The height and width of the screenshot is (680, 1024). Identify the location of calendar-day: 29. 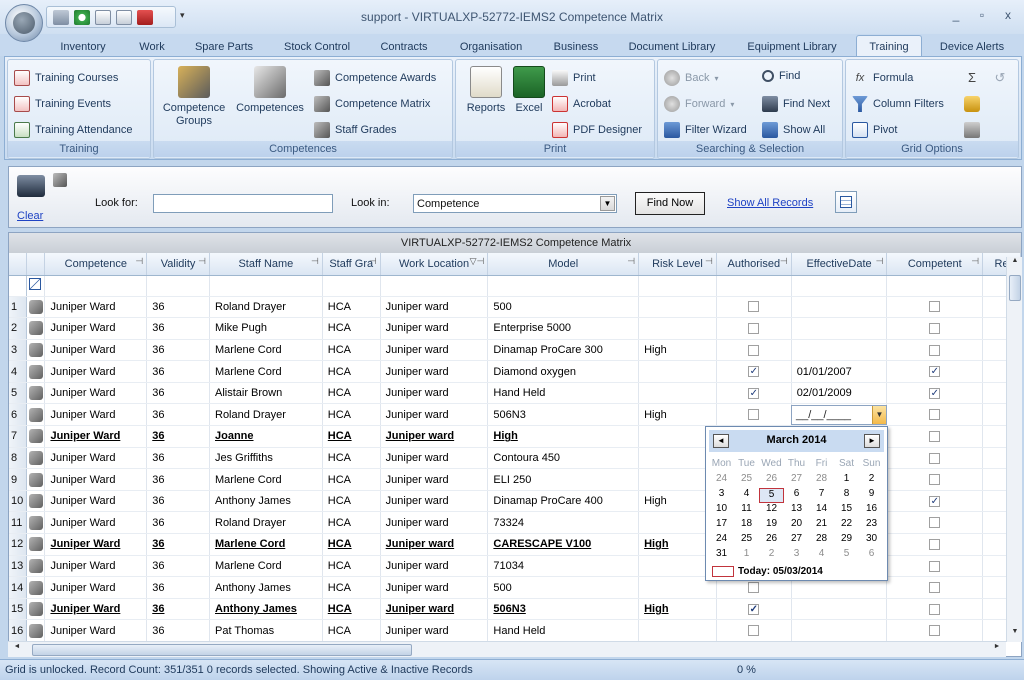
(846, 540).